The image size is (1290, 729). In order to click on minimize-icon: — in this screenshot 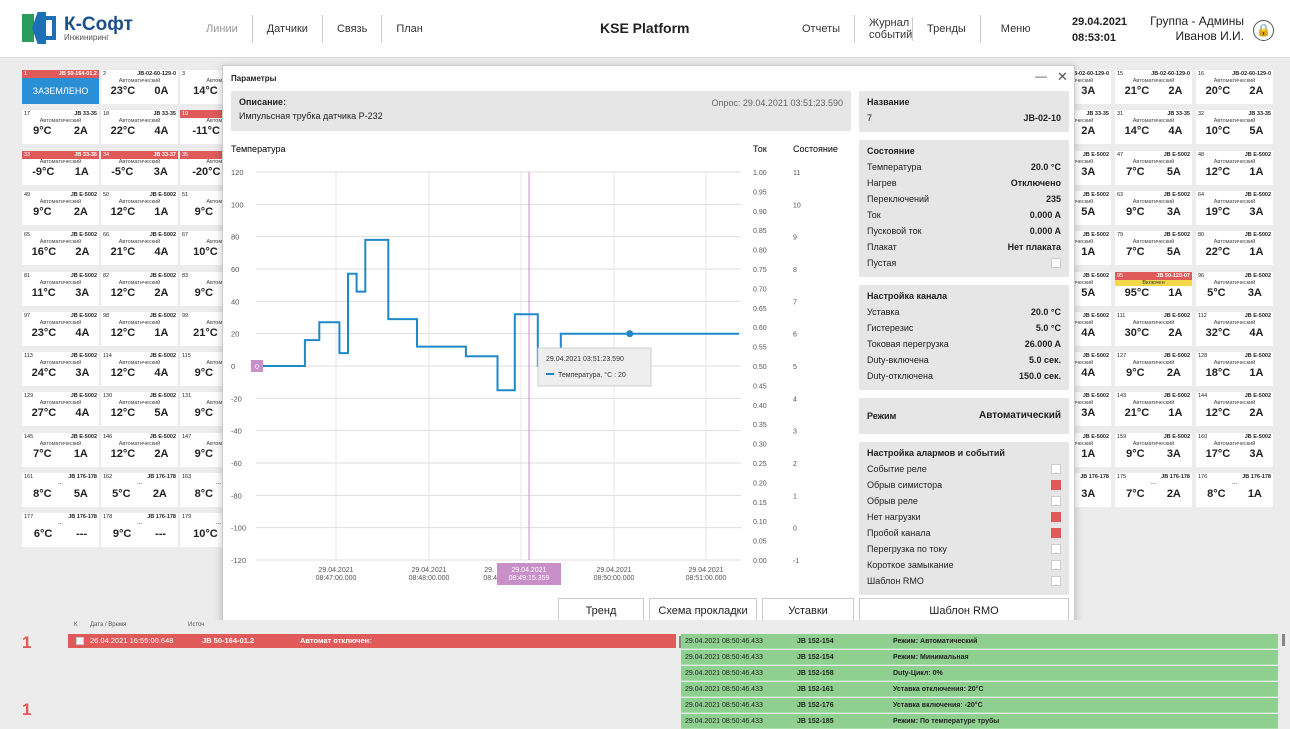, I will do `click(1041, 76)`.